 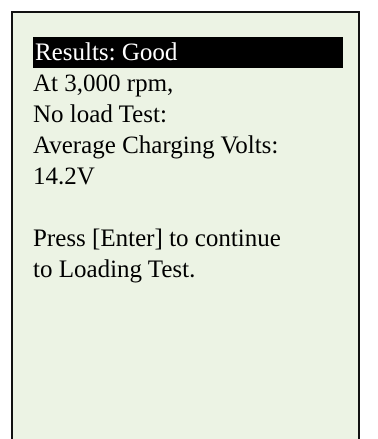 What do you see at coordinates (188, 52) in the screenshot?
I see `results-header: Results: Good` at bounding box center [188, 52].